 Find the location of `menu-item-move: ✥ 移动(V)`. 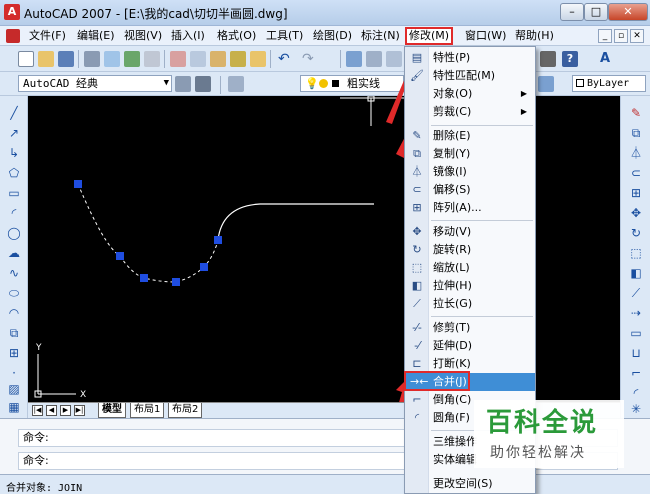

menu-item-move: ✥ 移动(V) is located at coordinates (470, 232).